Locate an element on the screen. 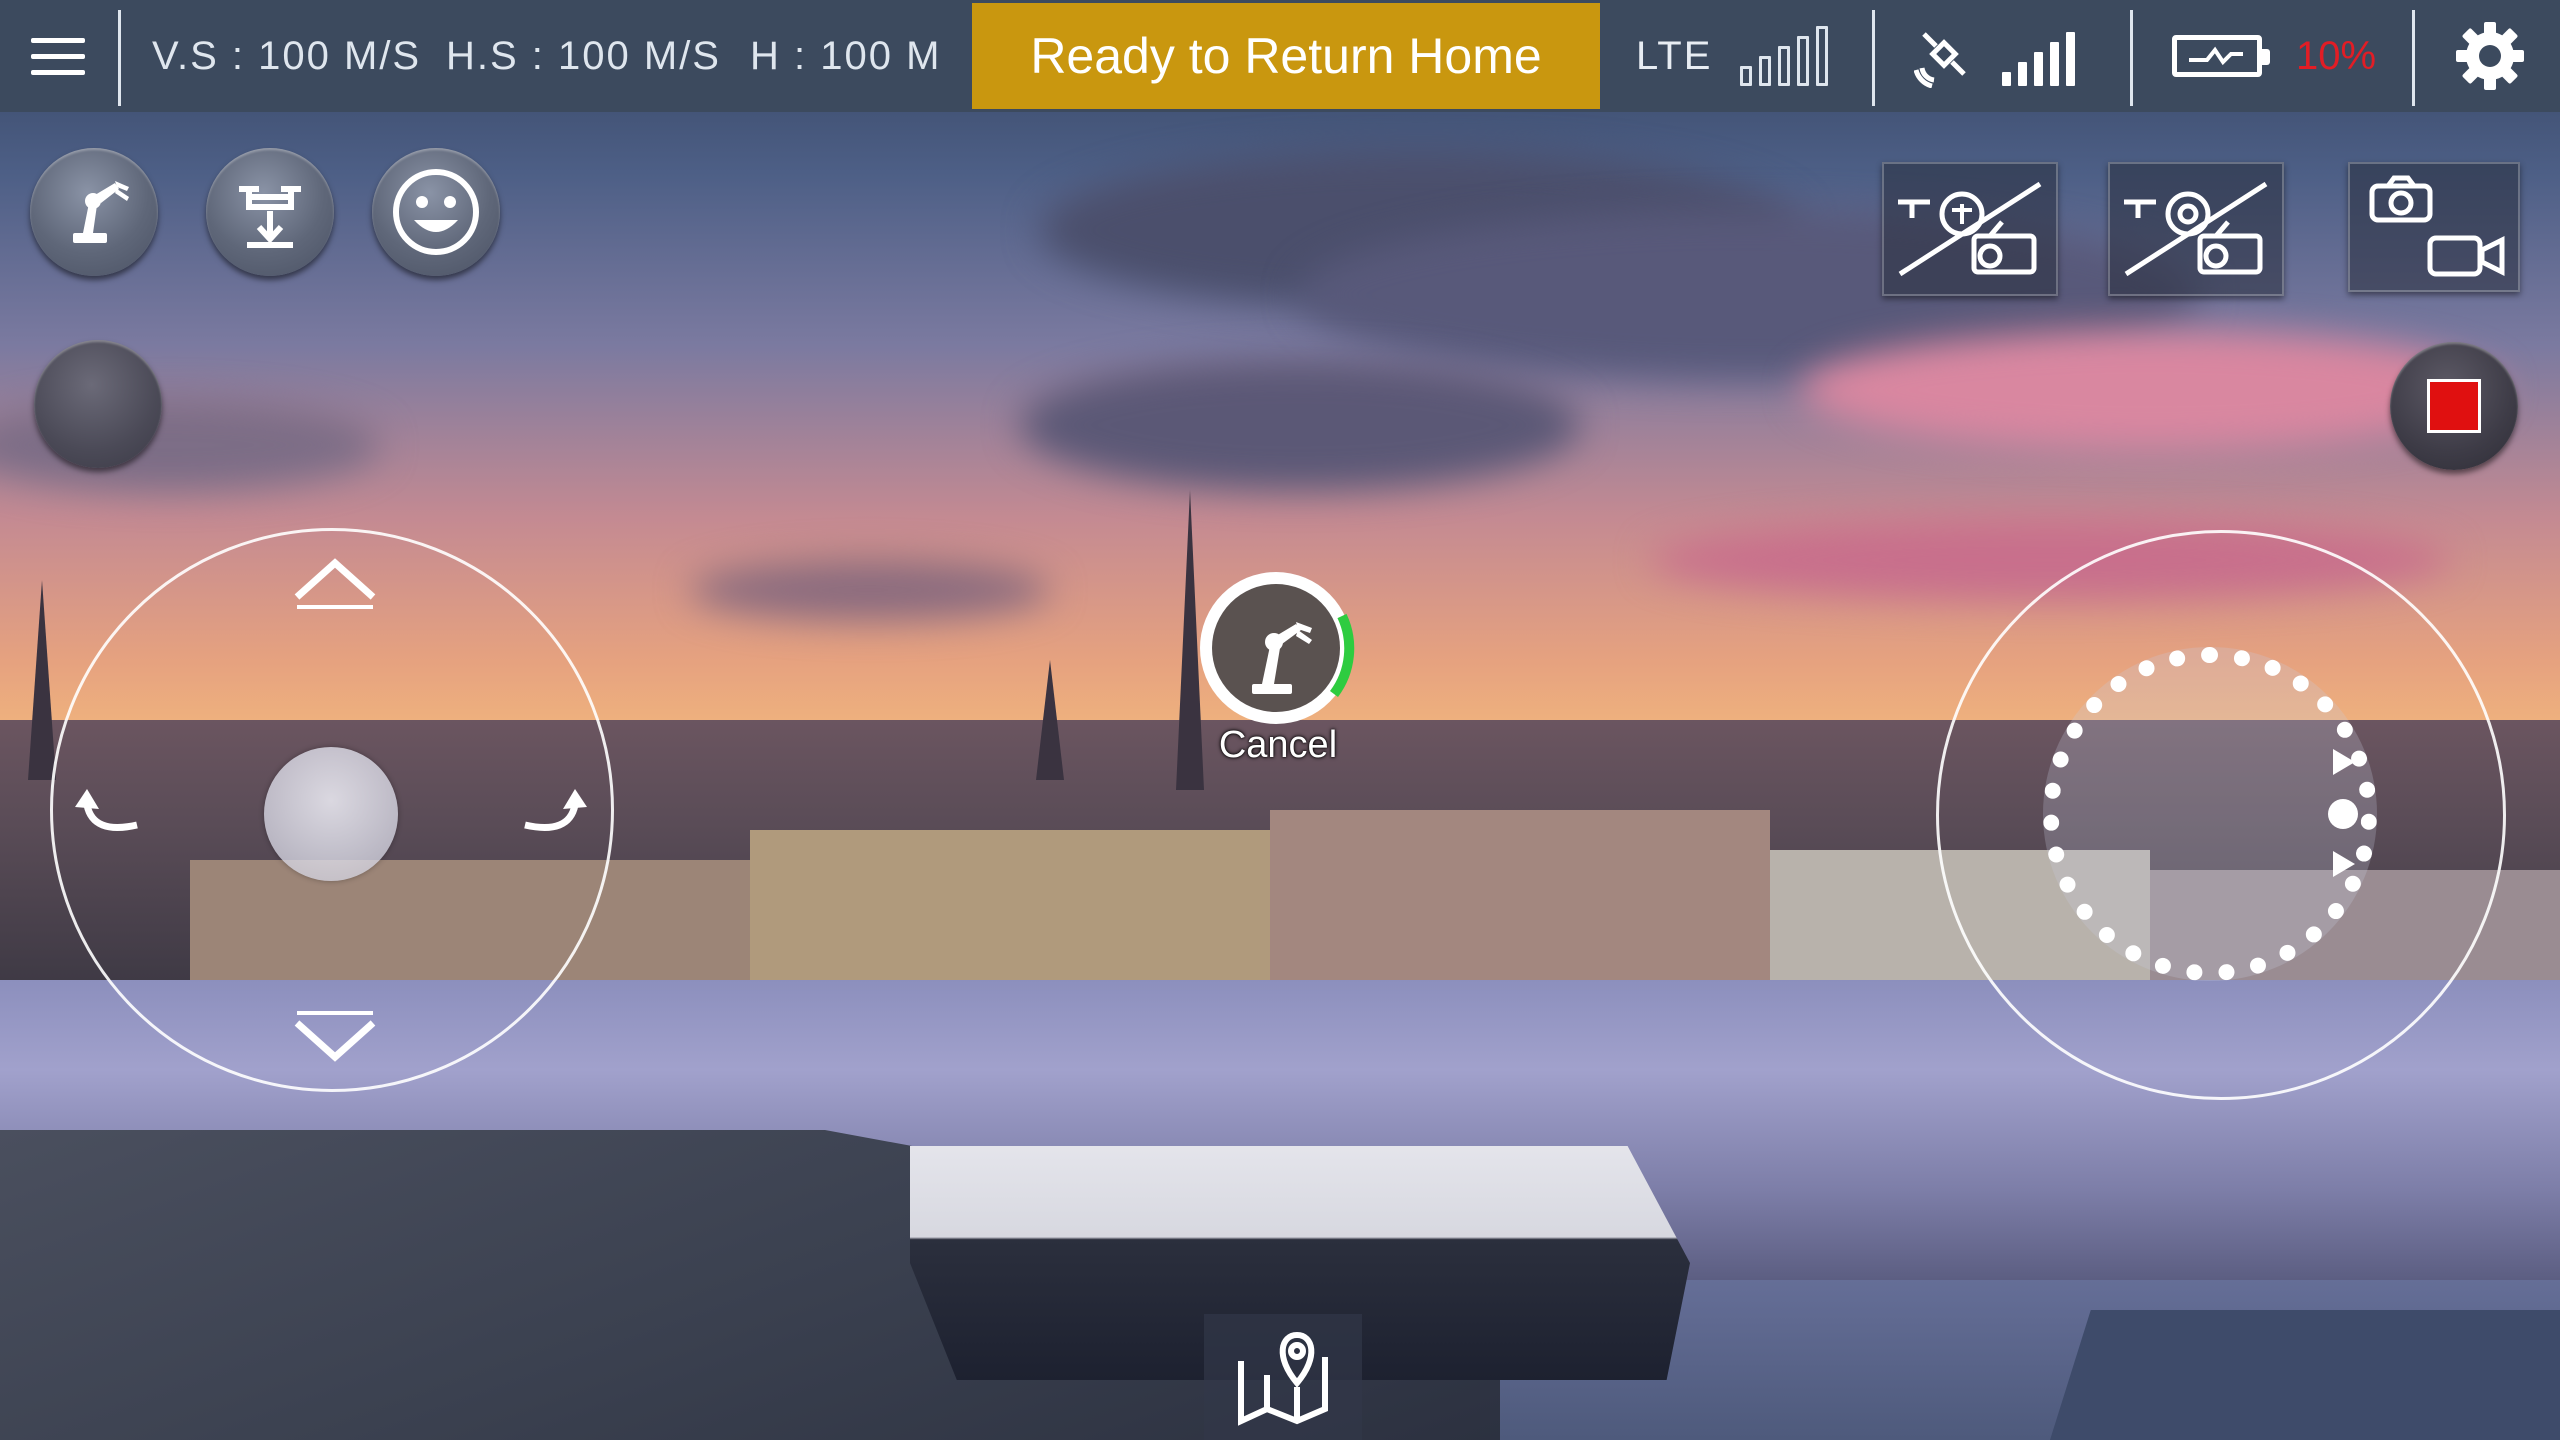  gimbal-joystick is located at coordinates (2221, 815).